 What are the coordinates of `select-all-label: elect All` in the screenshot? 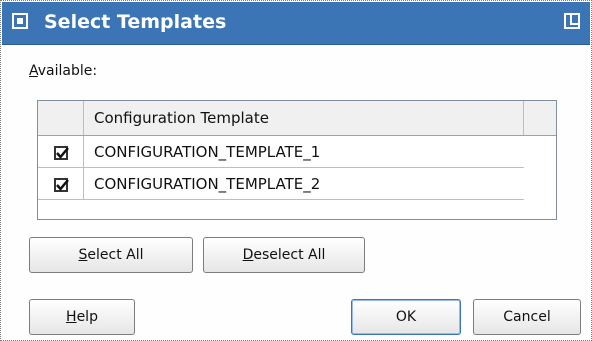 It's located at (115, 255).